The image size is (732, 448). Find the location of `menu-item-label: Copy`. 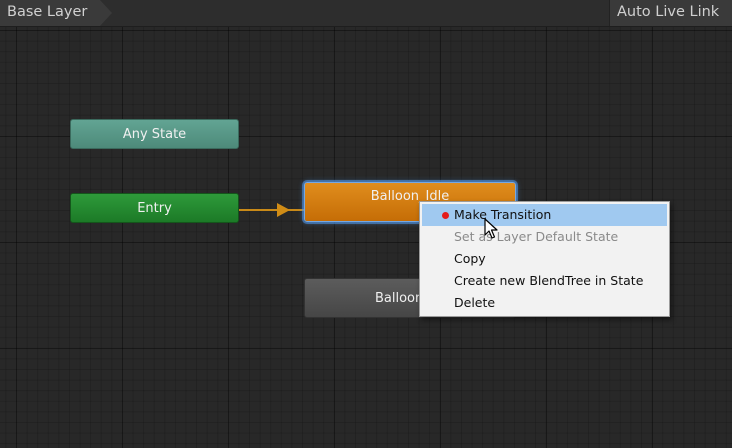

menu-item-label: Copy is located at coordinates (470, 258).